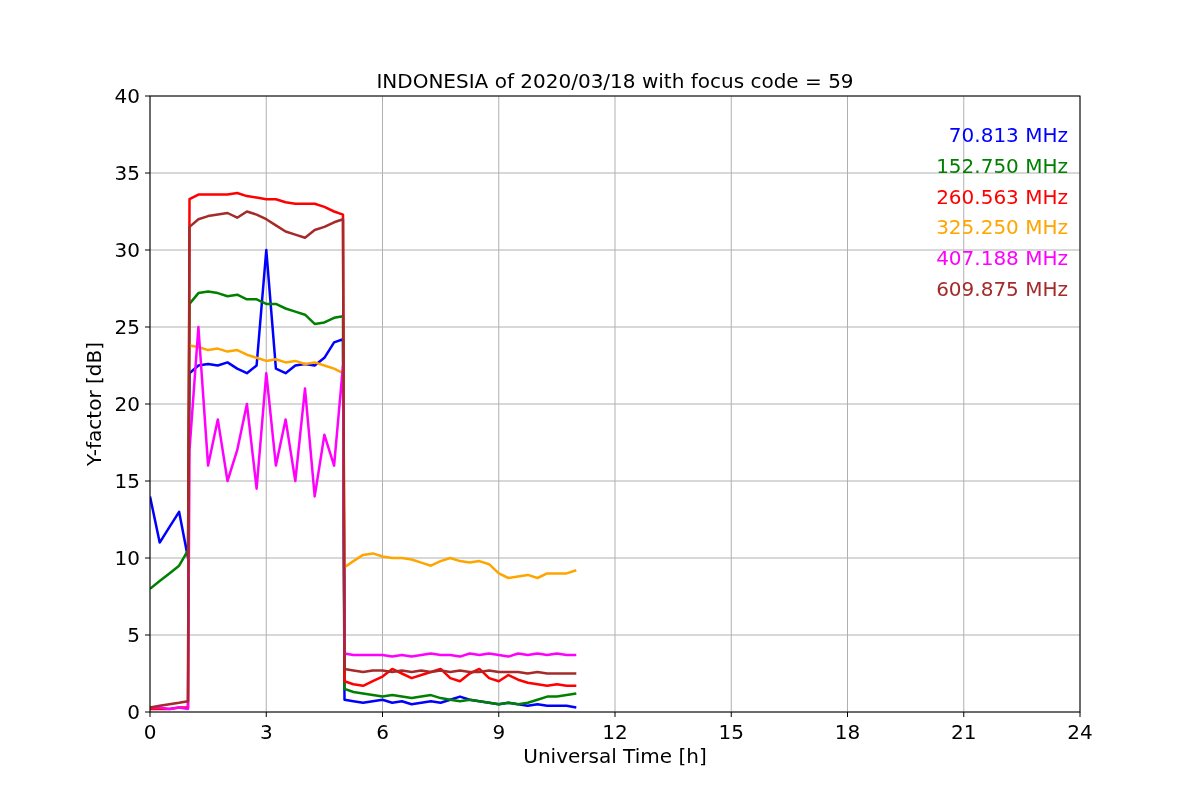  Describe the element at coordinates (382, 732) in the screenshot. I see `x-tick-label: 6` at that location.